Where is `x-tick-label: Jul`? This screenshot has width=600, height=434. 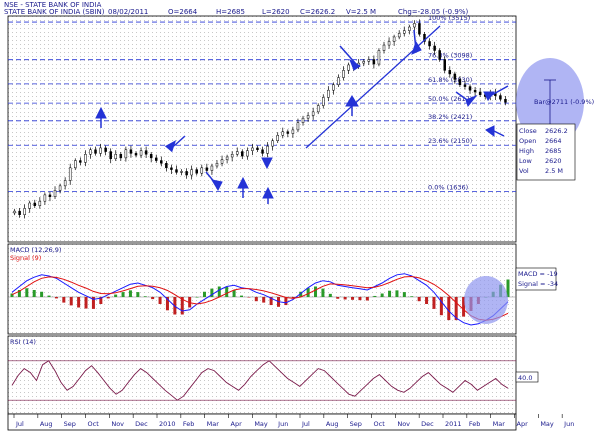 x-tick-label: Jul is located at coordinates (19, 424).